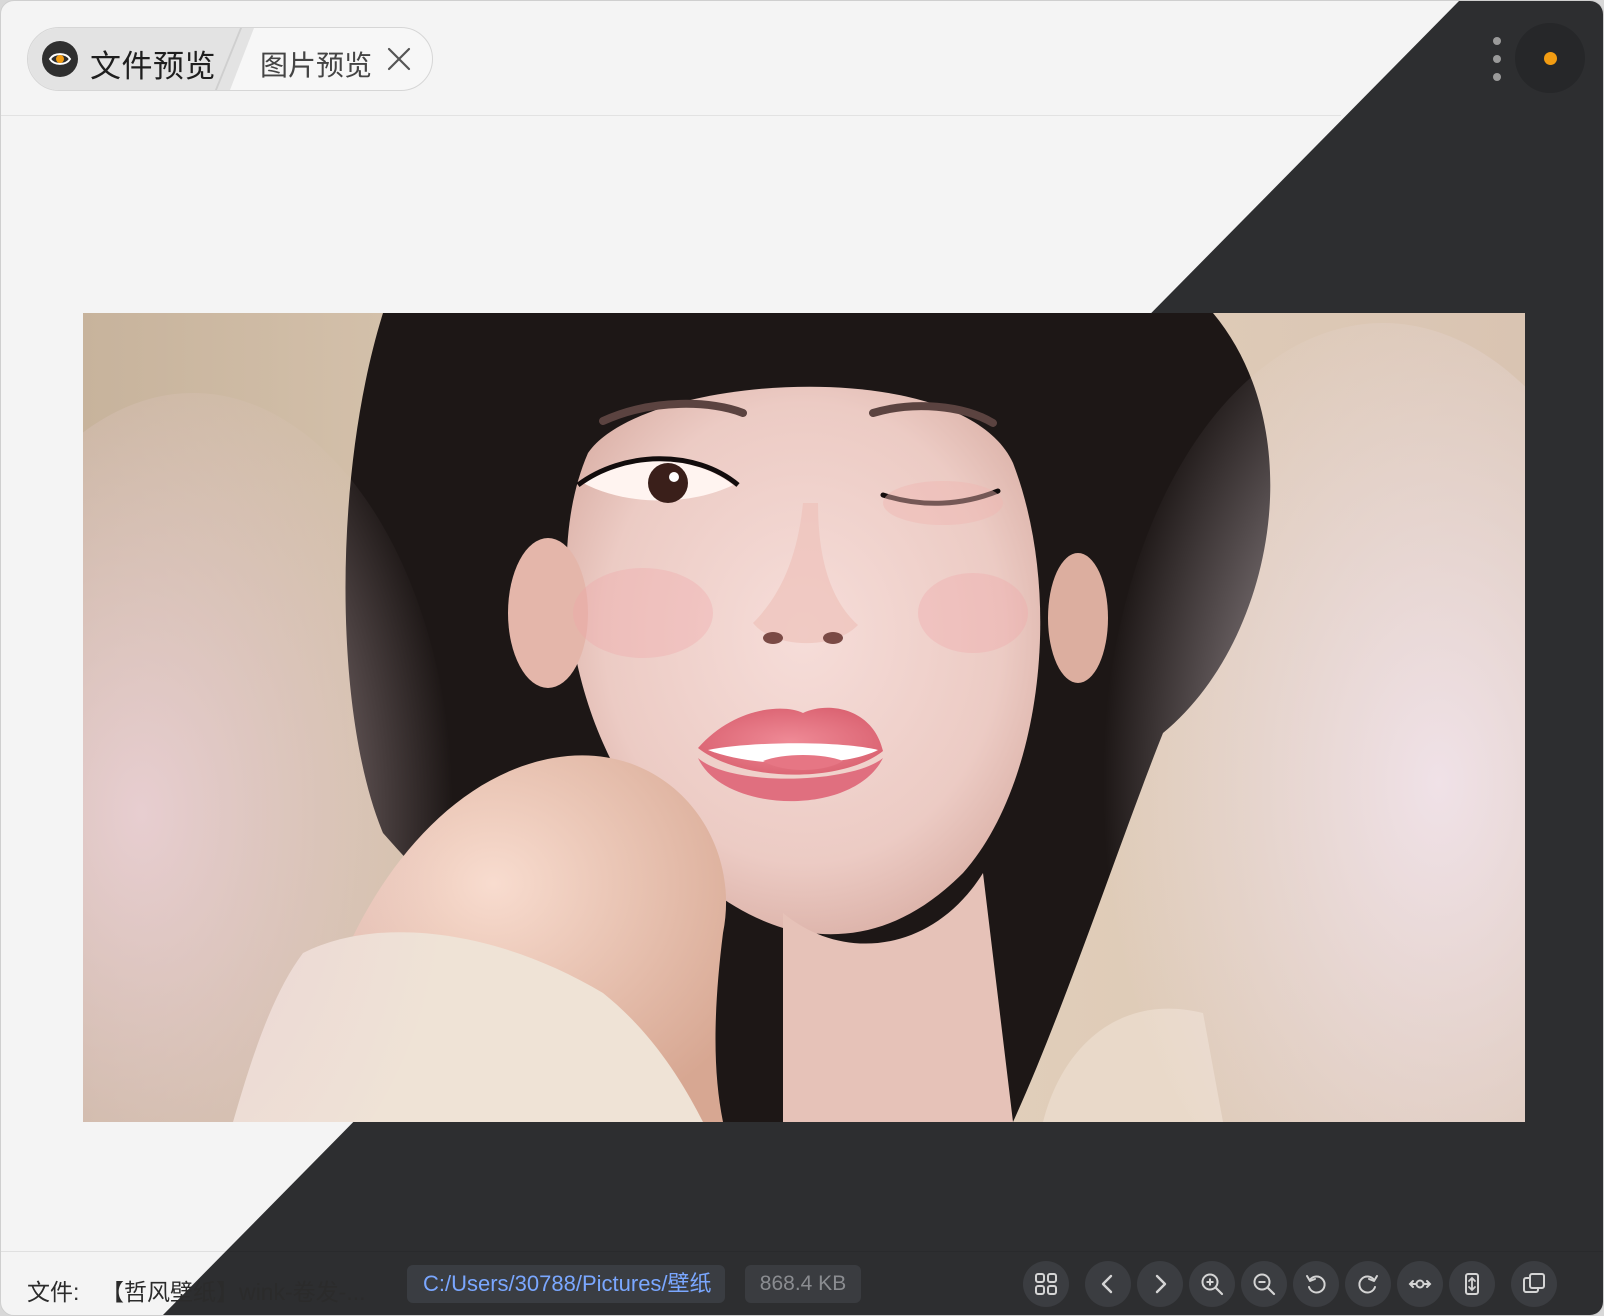 The width and height of the screenshot is (1604, 1316). I want to click on title-bar: 文件预览 图片预览, so click(802, 58).